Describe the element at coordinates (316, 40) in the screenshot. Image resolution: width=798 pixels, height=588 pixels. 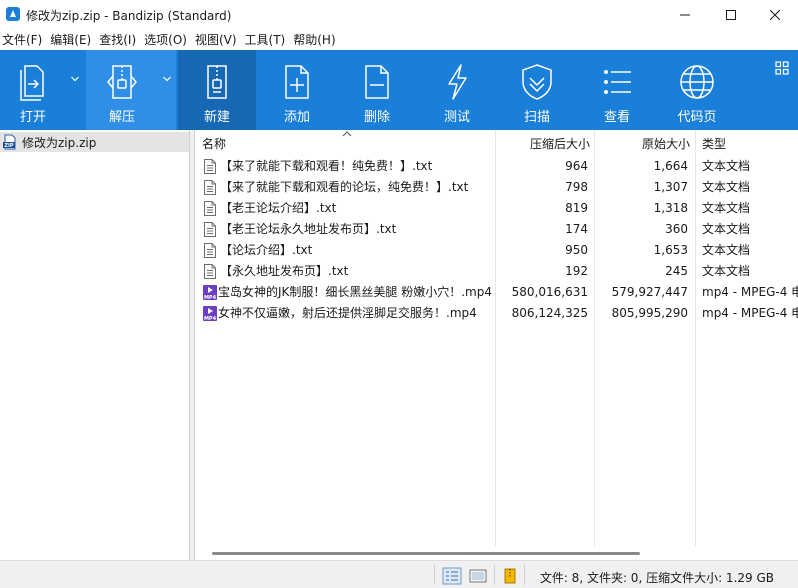
I see `menu-help: 帮助(H)` at that location.